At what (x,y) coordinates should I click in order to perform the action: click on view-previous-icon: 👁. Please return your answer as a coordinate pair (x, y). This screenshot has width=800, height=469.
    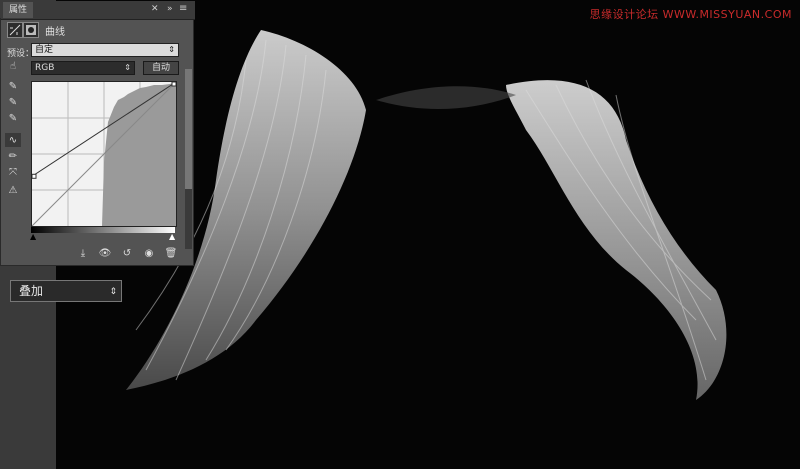
    Looking at the image, I should click on (105, 253).